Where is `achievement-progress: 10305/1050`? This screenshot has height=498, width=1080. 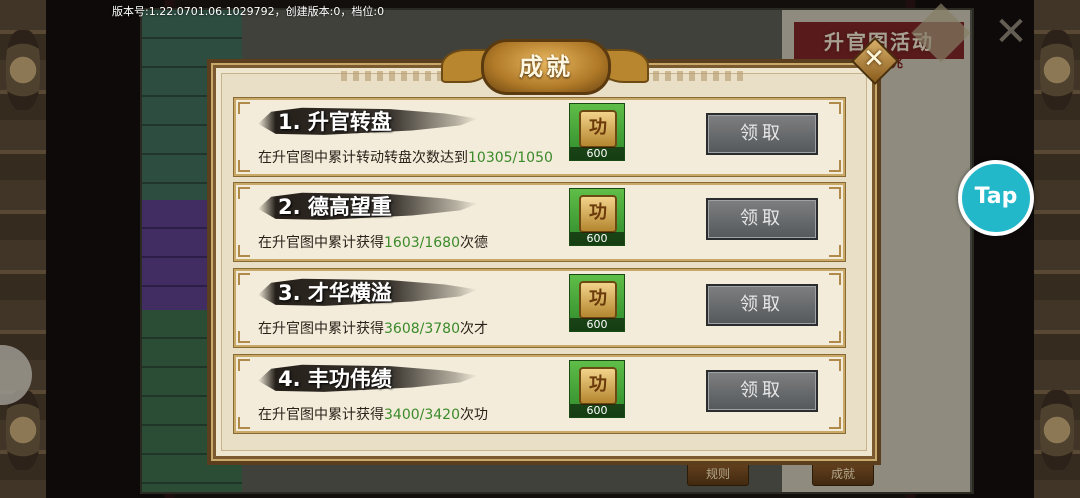 achievement-progress: 10305/1050 is located at coordinates (510, 158).